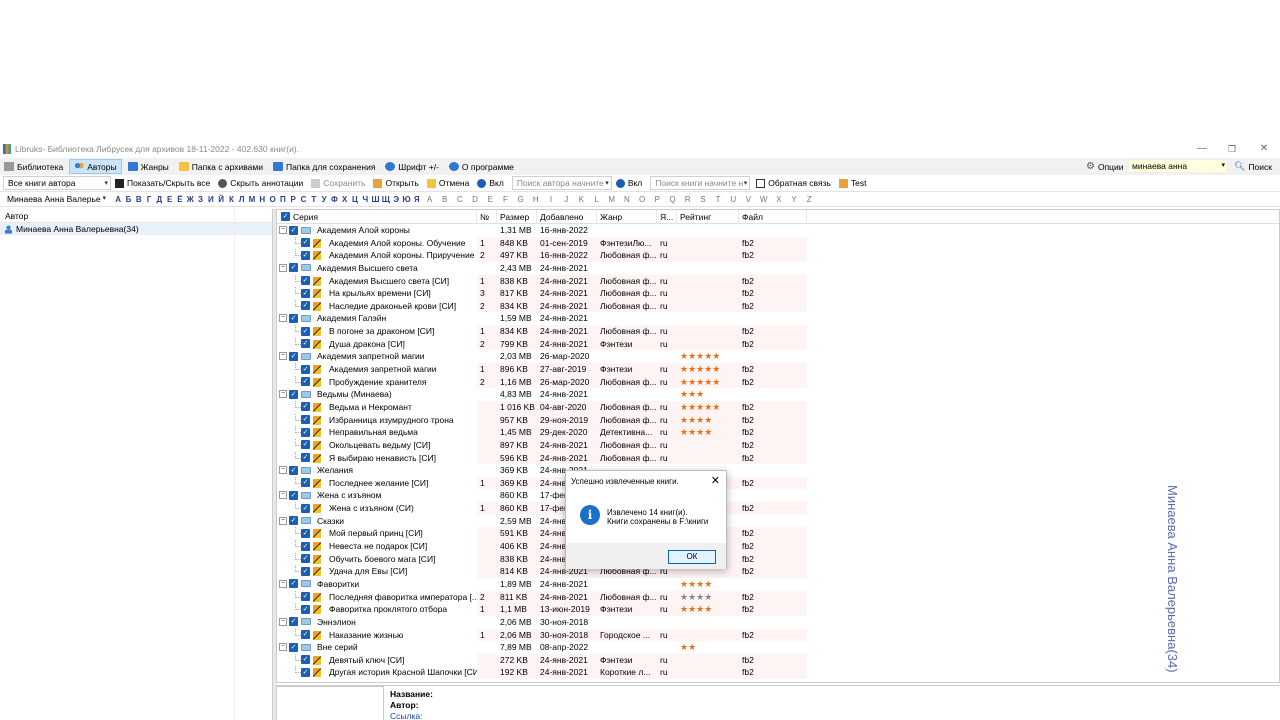  What do you see at coordinates (338, 183) in the screenshot?
I see `save-button: Сохранить` at bounding box center [338, 183].